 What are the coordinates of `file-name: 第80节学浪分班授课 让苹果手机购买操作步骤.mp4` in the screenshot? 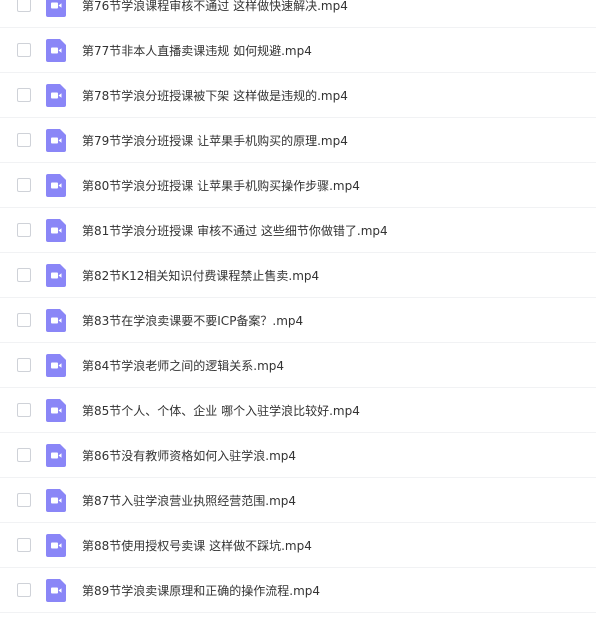 It's located at (221, 186).